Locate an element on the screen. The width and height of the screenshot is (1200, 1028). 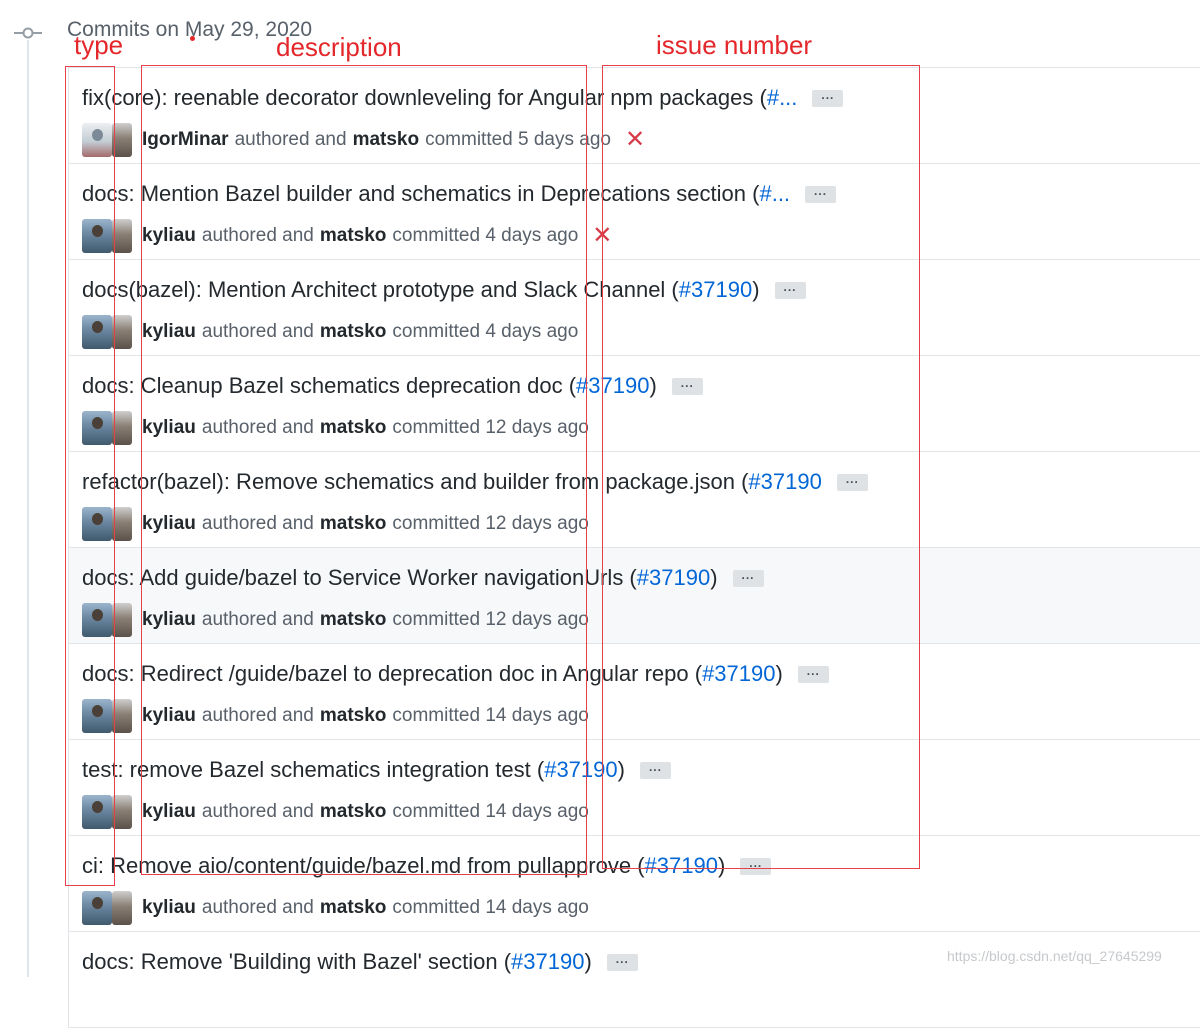
annotation-type-label: type is located at coordinates (99, 45).